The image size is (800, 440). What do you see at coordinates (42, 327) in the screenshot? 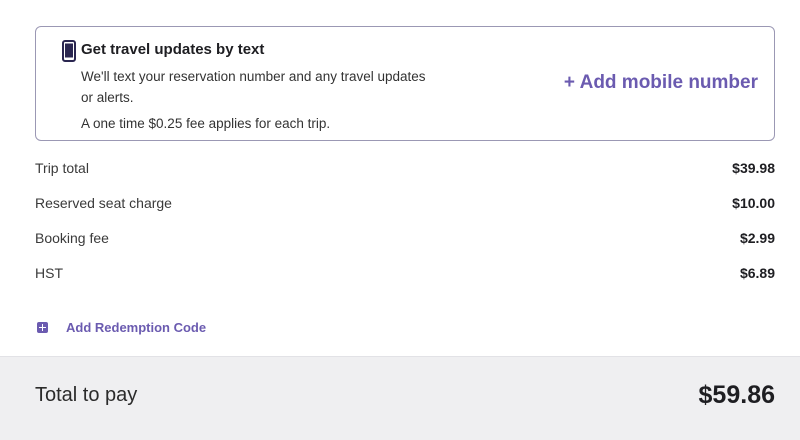
I see `plus-square-icon` at bounding box center [42, 327].